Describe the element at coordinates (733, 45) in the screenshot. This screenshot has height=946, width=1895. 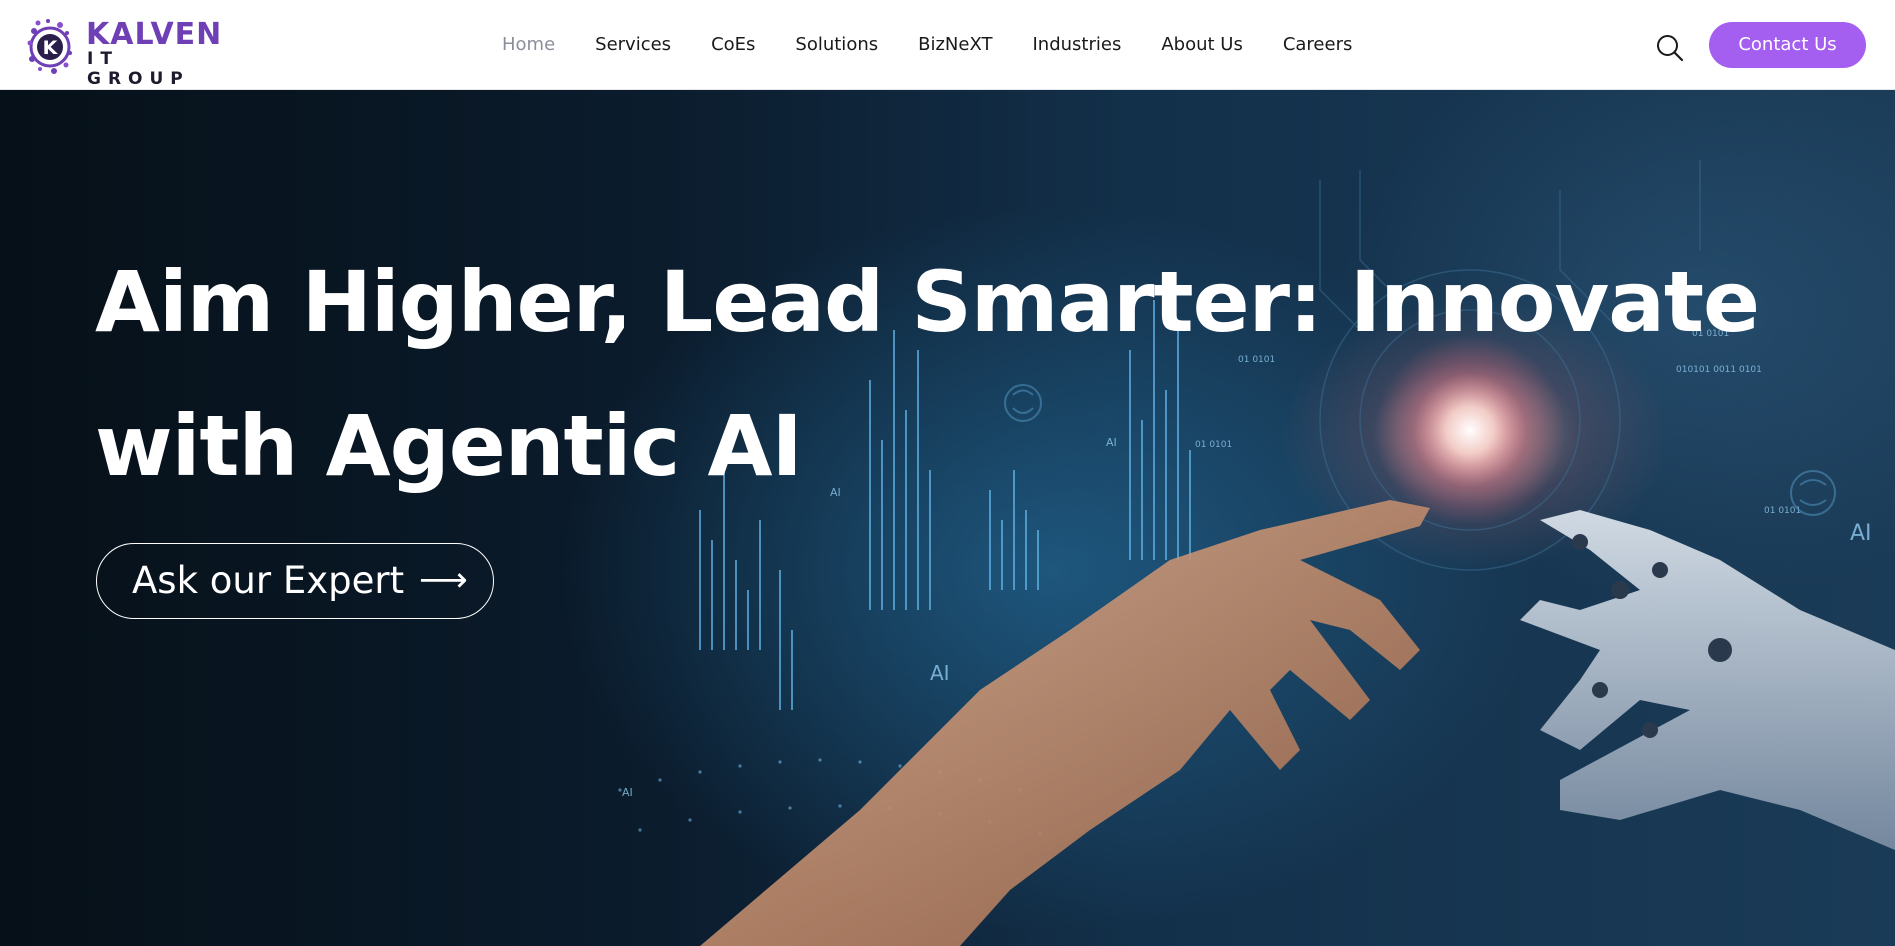
I see `nav-coes: CoEs` at that location.